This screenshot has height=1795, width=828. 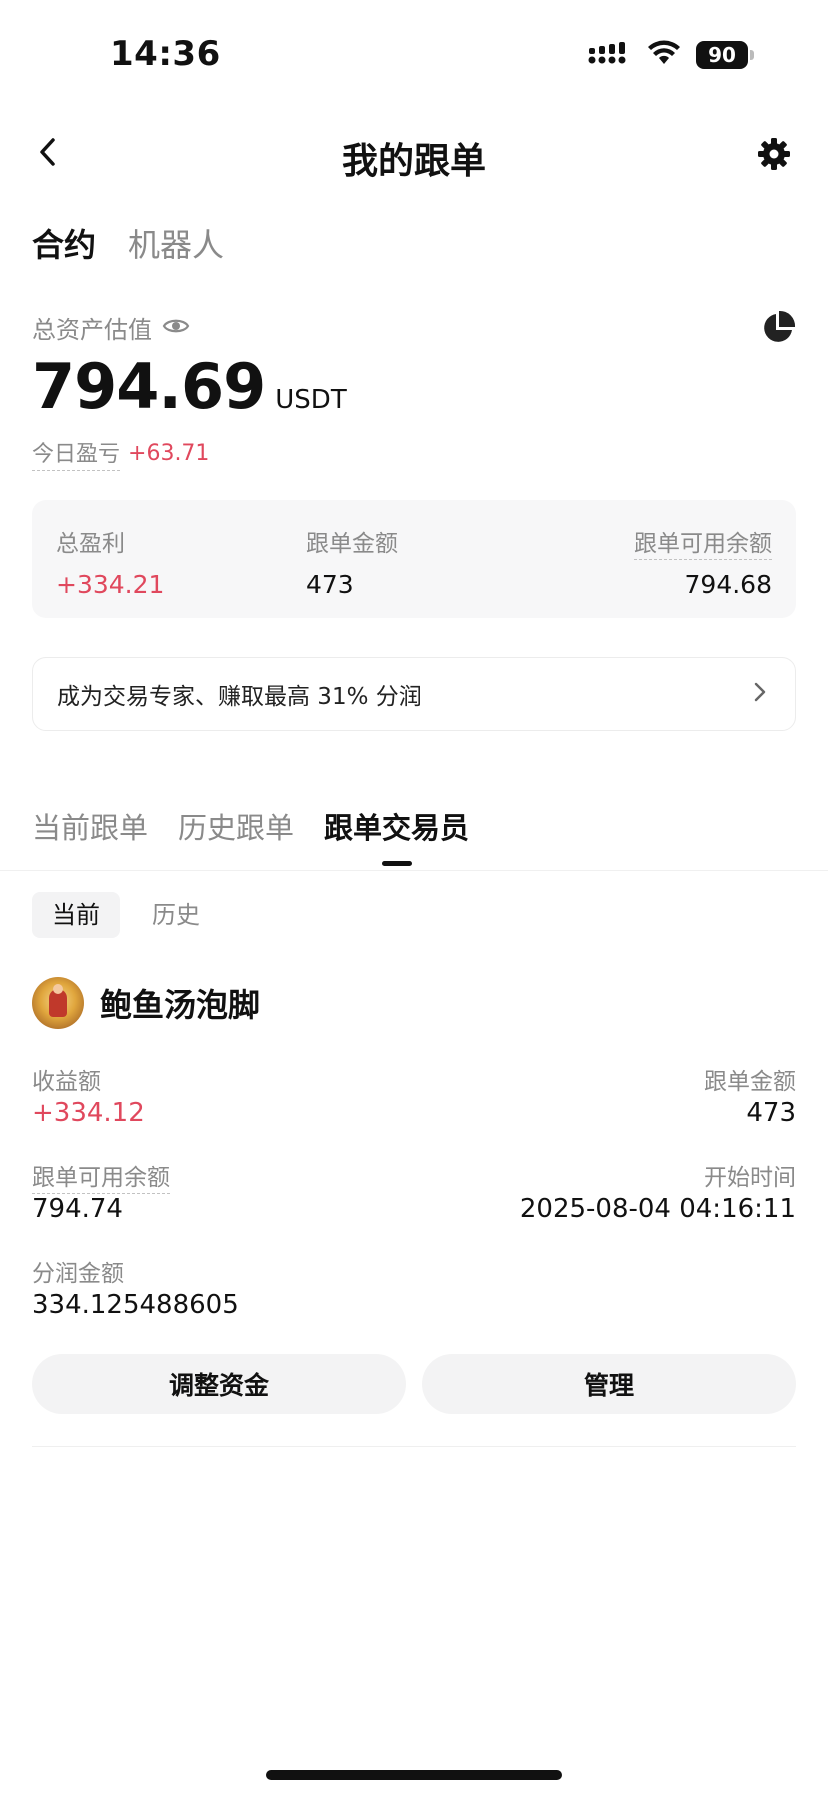 I want to click on section-tabs: 当前跟单 历史跟单 跟单交易员, so click(x=251, y=835).